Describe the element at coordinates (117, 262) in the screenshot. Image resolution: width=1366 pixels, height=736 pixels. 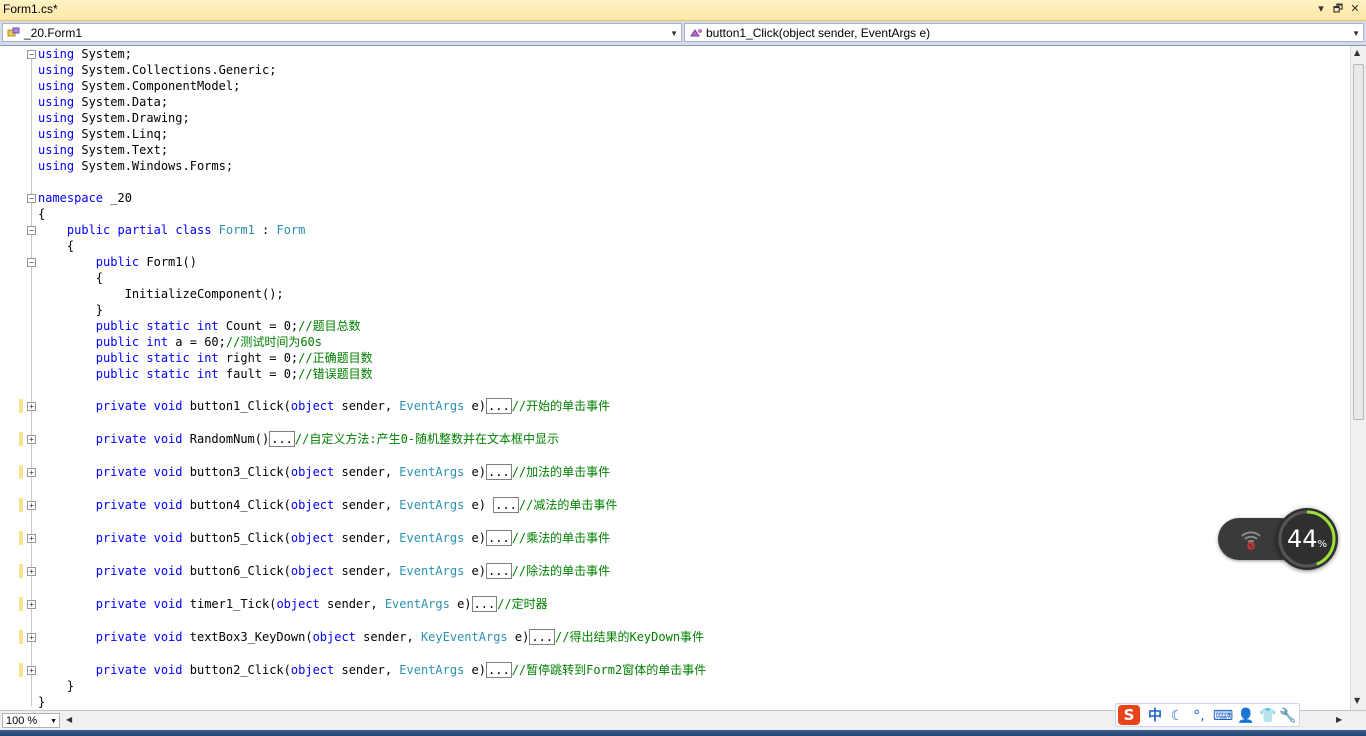
I see `code-line: public Form1()` at that location.